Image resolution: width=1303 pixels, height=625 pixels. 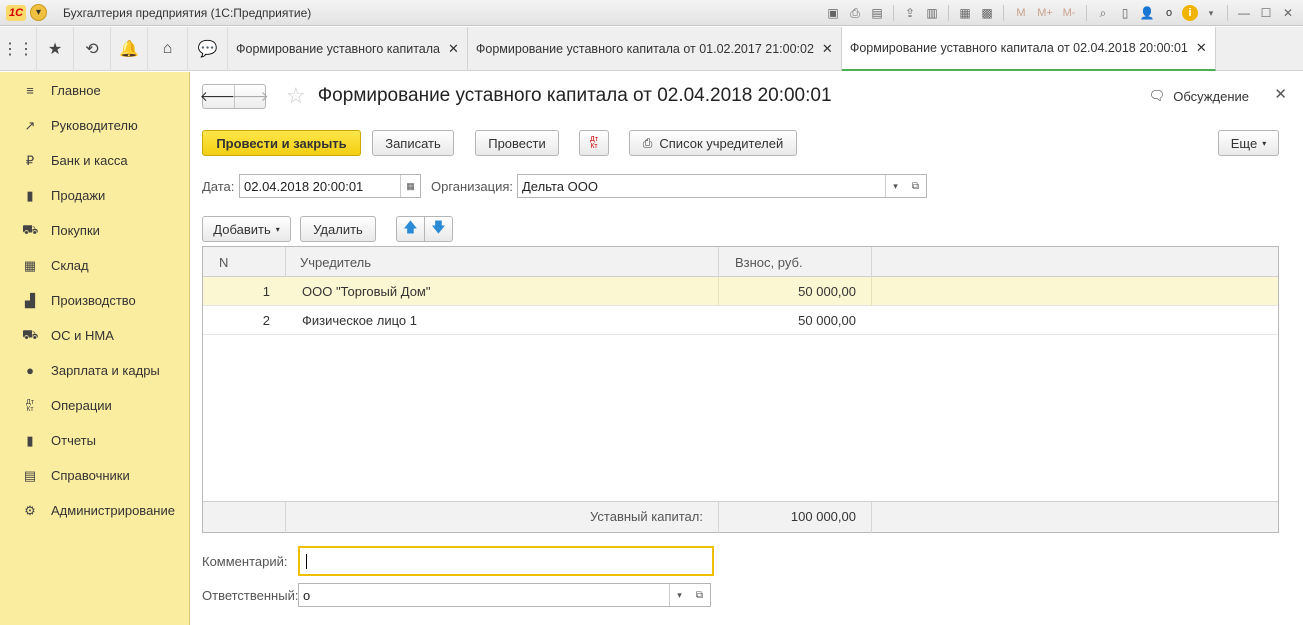 I want to click on sidebar-item-admin: ⚙ Администрирование, so click(x=94, y=510).